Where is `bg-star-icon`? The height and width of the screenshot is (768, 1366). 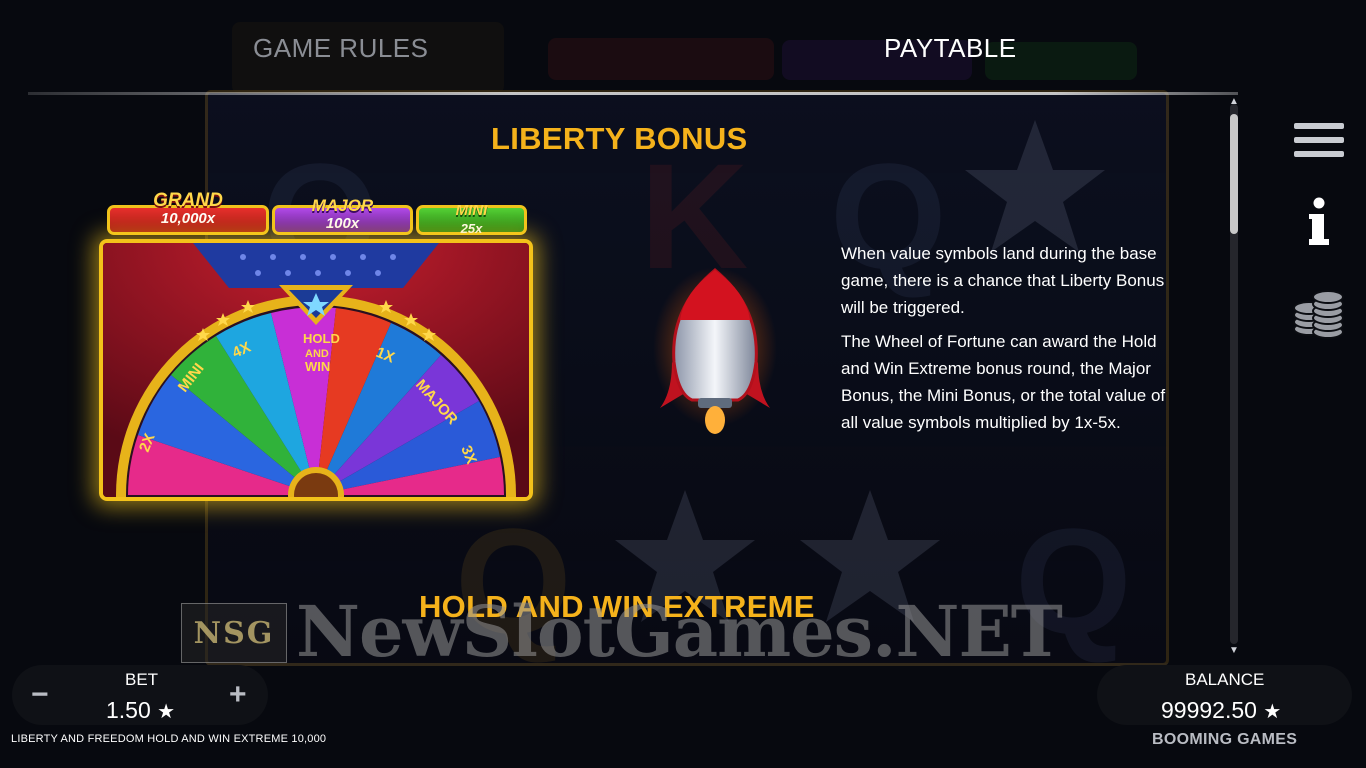 bg-star-icon is located at coordinates (1035, 186).